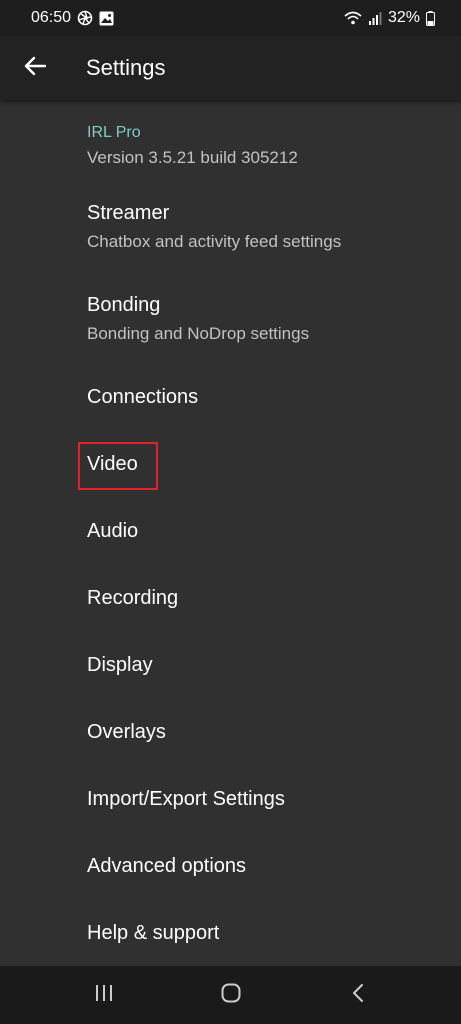 Image resolution: width=461 pixels, height=1024 pixels. What do you see at coordinates (124, 305) in the screenshot?
I see `item-title: Bonding` at bounding box center [124, 305].